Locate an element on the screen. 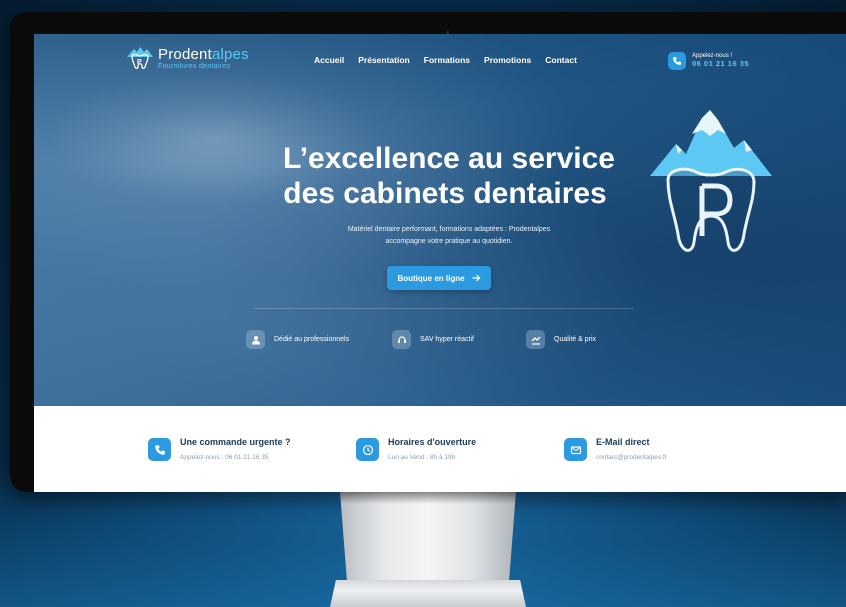 This screenshot has width=846, height=607. tooth-mountain-logo-icon is located at coordinates (711, 181).